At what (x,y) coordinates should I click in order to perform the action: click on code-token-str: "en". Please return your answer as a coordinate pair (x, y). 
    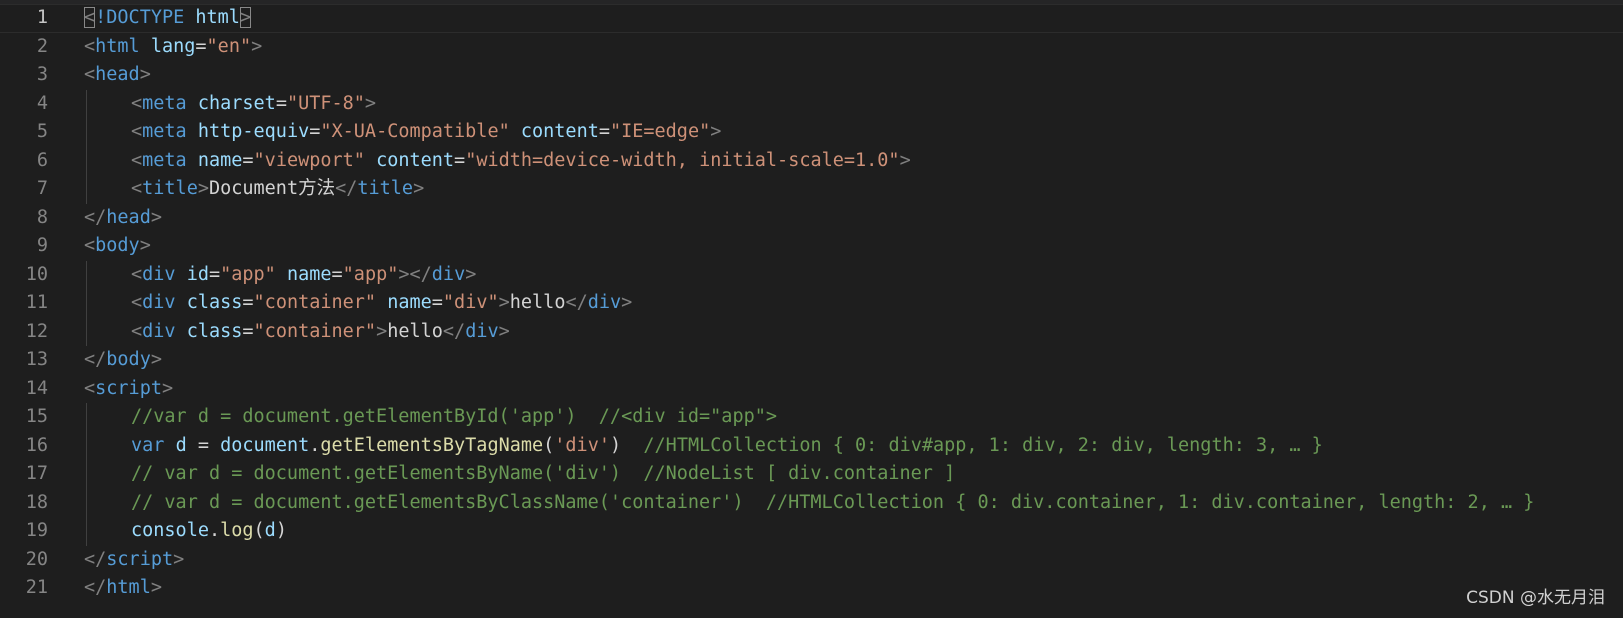
    Looking at the image, I should click on (229, 46).